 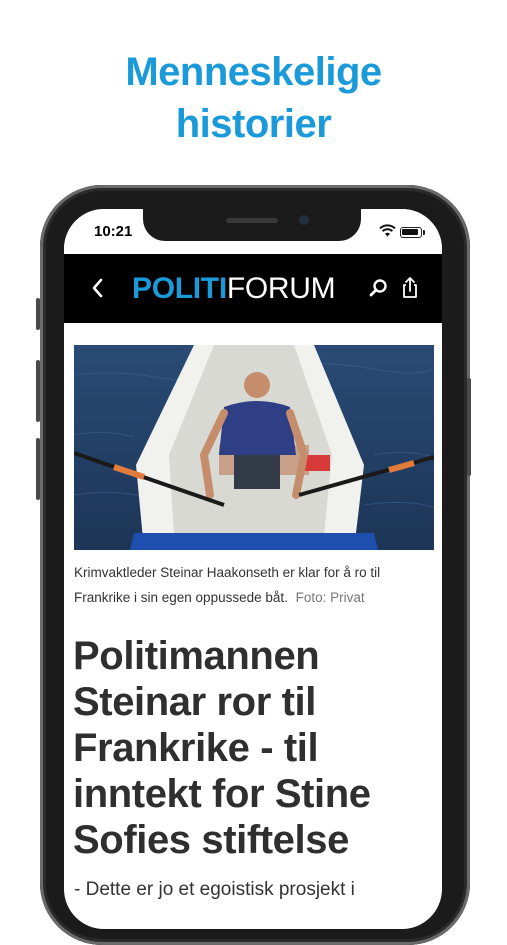 I want to click on battery-tip, so click(x=424, y=232).